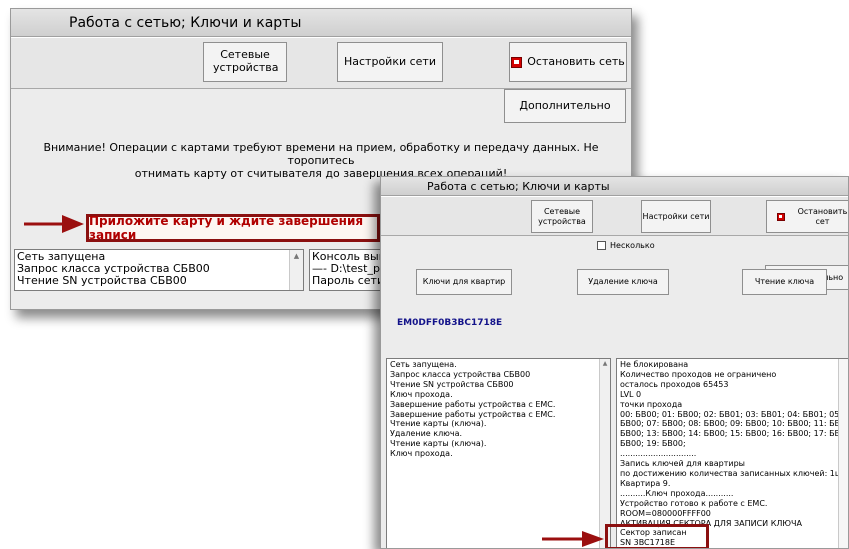 This screenshot has height=549, width=849. I want to click on list-item: Удаление ключа., so click(426, 434).